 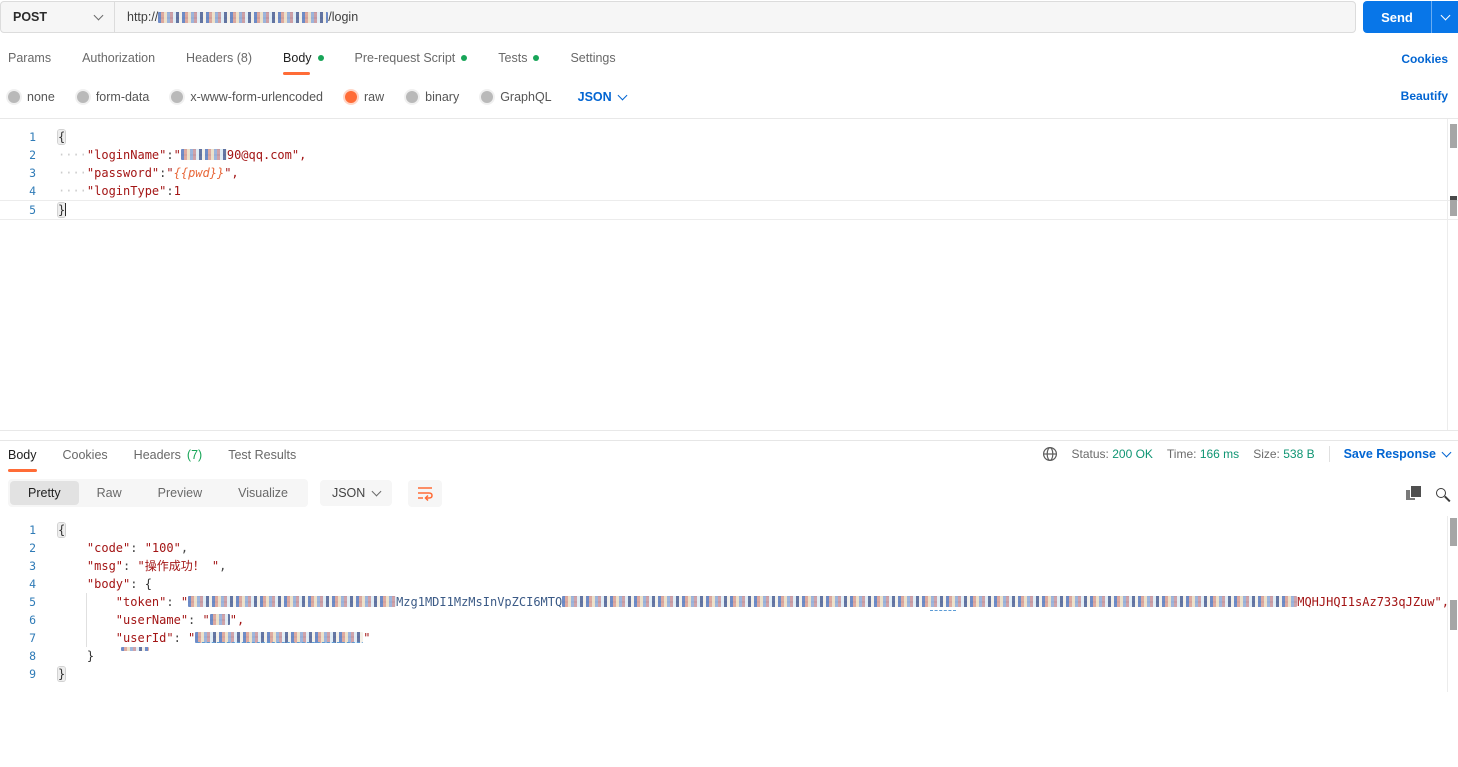 What do you see at coordinates (31, 97) in the screenshot?
I see `bodytype-none: none` at bounding box center [31, 97].